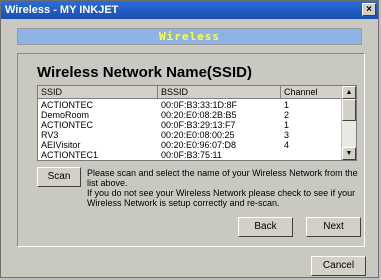  What do you see at coordinates (61, 145) in the screenshot?
I see `ssid-cell: AEIVisitor` at bounding box center [61, 145].